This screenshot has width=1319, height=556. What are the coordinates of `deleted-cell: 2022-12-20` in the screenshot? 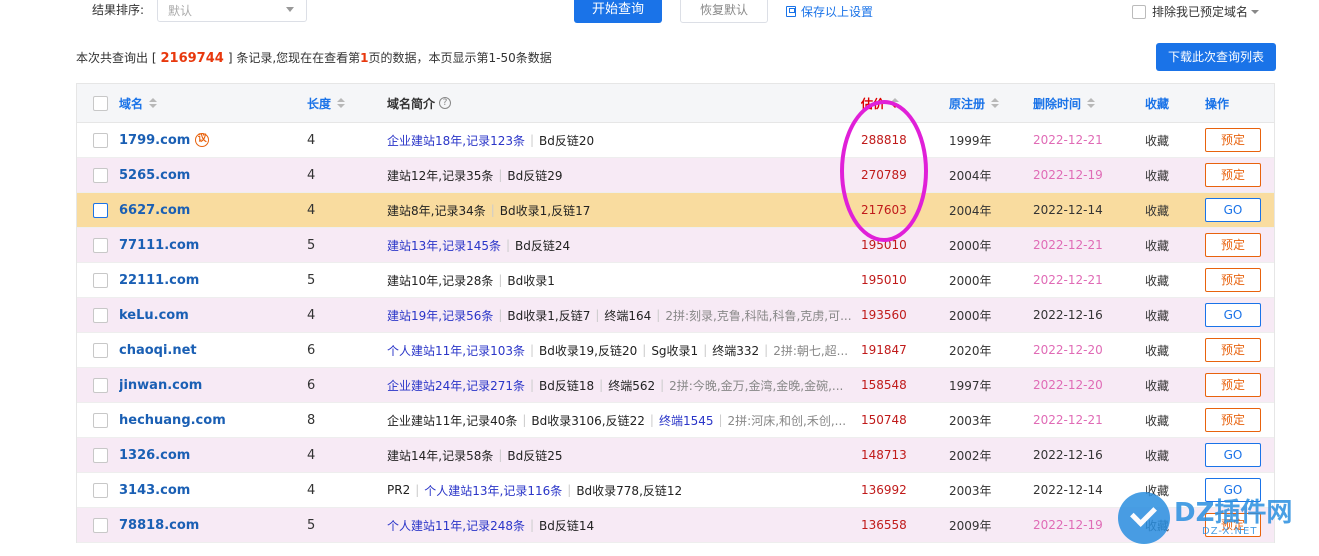 It's located at (1068, 385).